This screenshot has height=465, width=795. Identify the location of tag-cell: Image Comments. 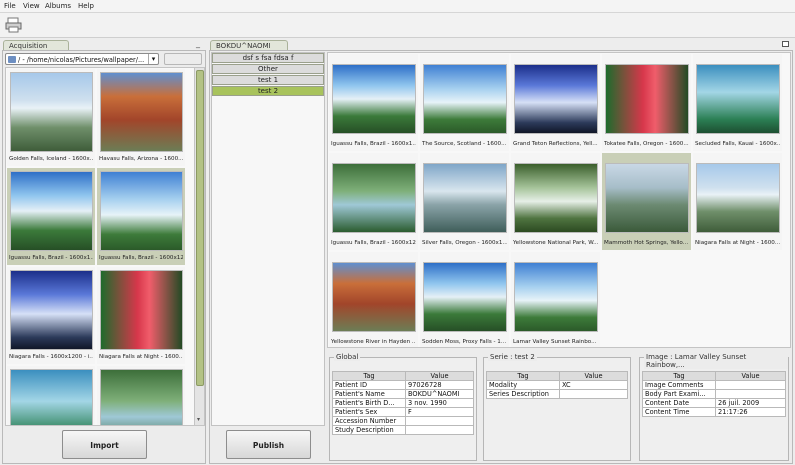
(679, 385).